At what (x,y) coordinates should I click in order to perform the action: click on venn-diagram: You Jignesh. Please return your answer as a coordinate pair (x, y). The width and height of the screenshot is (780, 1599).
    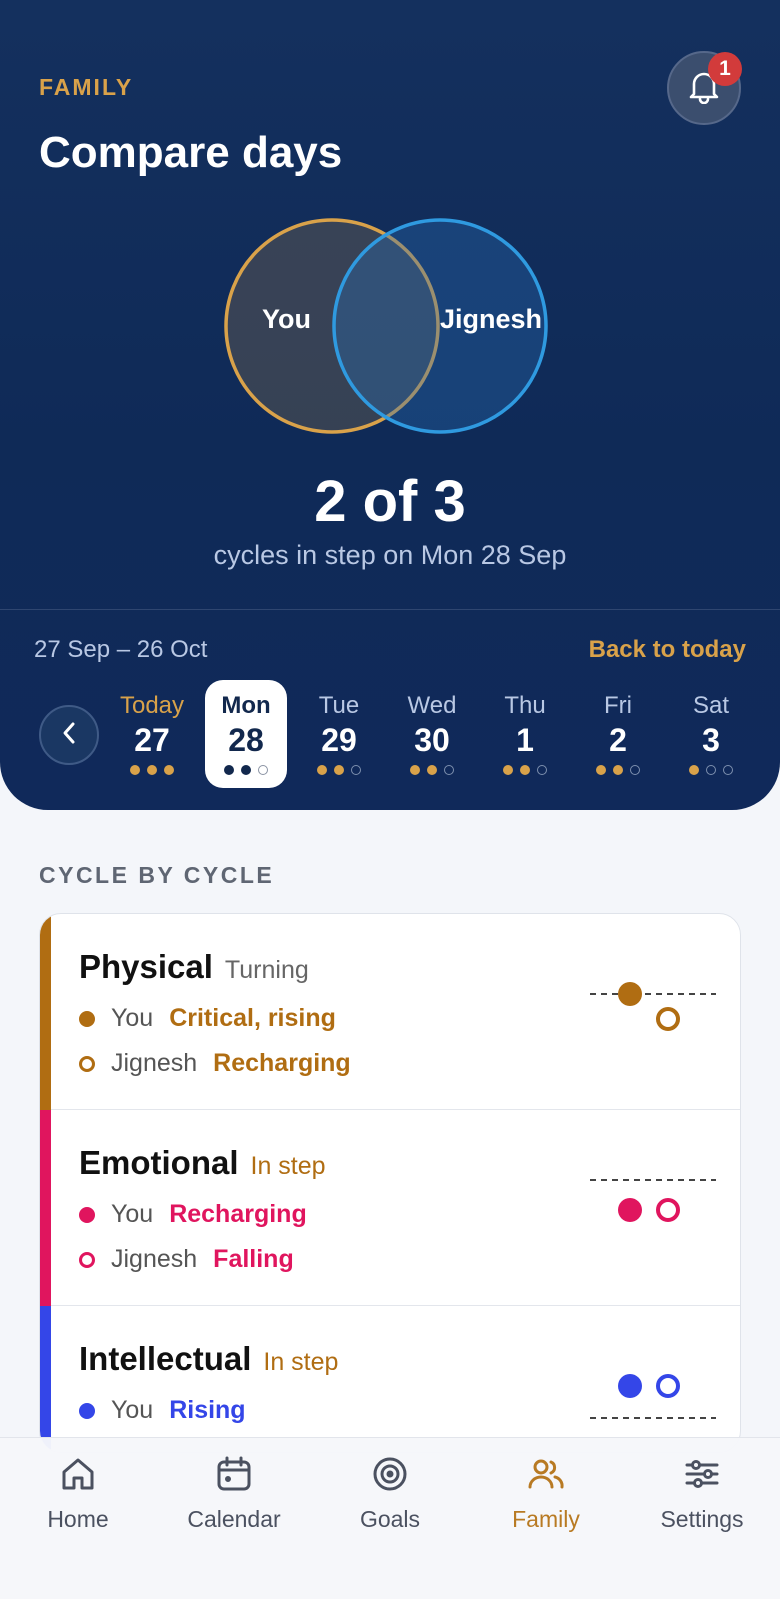
    Looking at the image, I should click on (392, 326).